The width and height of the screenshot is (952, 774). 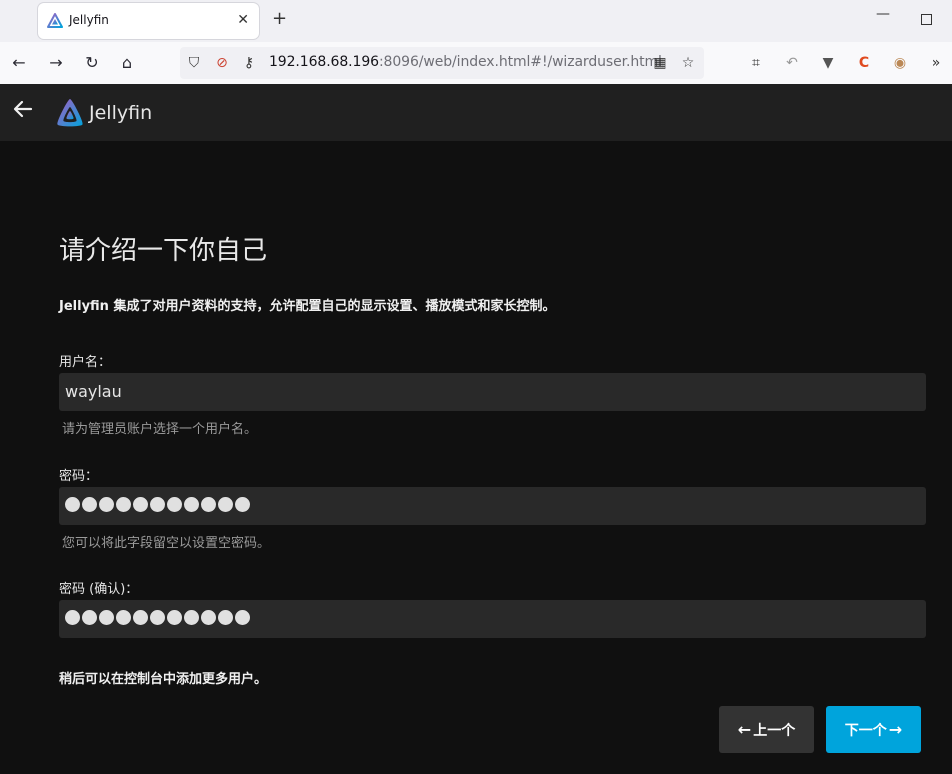 What do you see at coordinates (19, 63) in the screenshot?
I see `back-icon: ←` at bounding box center [19, 63].